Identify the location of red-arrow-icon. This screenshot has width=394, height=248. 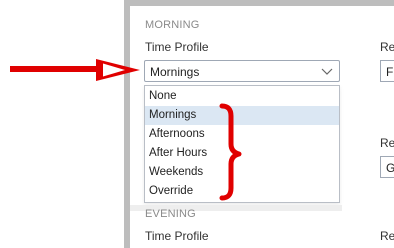
(75, 70).